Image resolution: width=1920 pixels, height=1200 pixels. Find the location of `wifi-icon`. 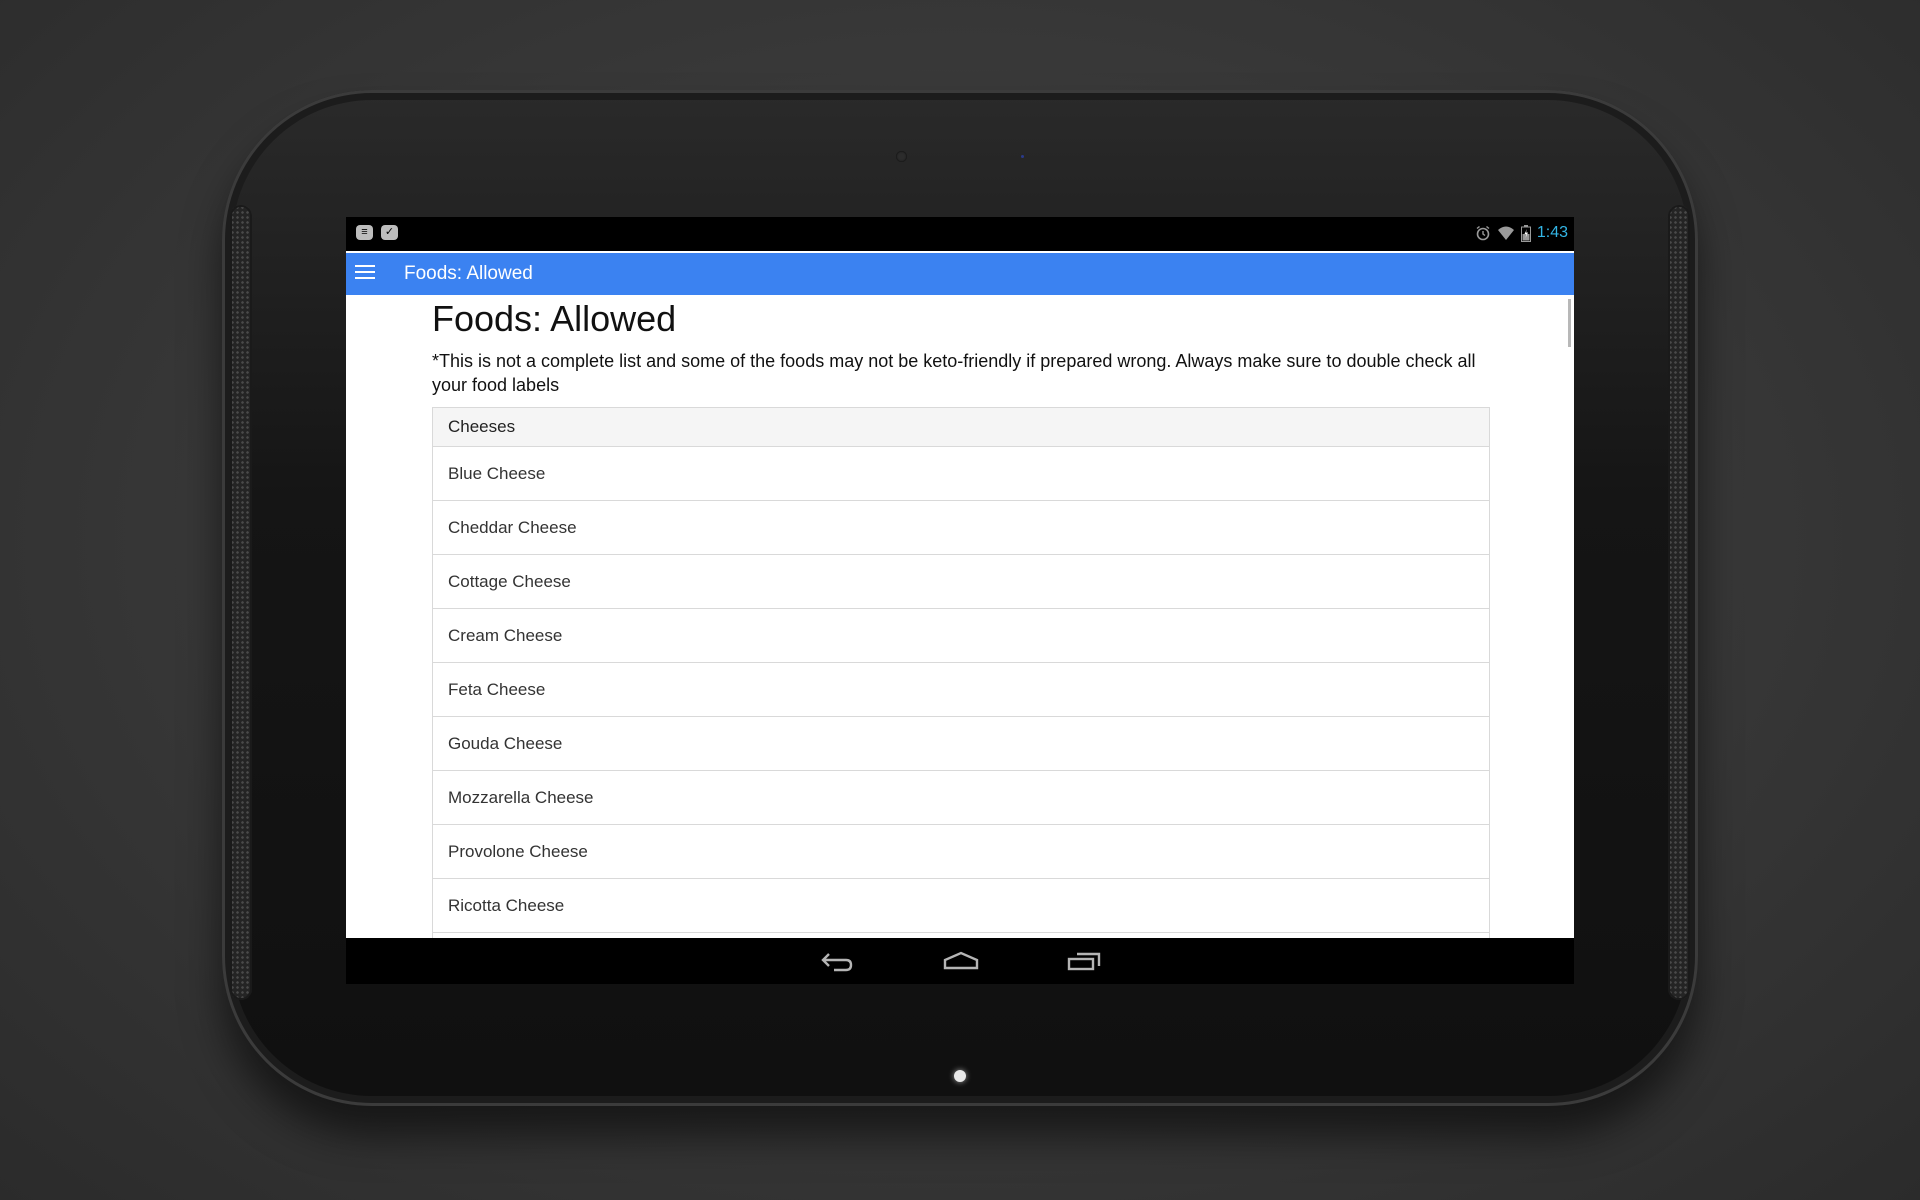

wifi-icon is located at coordinates (1505, 233).